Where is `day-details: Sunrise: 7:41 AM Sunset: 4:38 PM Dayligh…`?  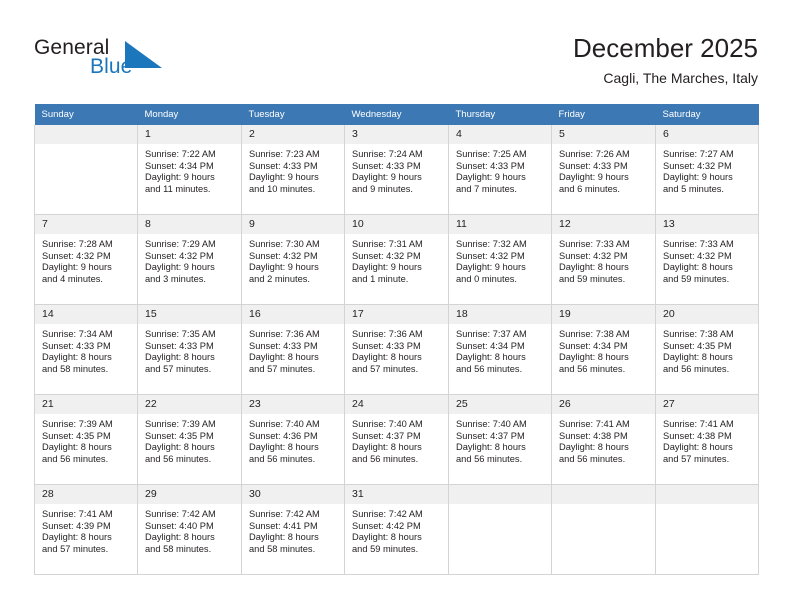
day-details: Sunrise: 7:41 AM Sunset: 4:38 PM Dayligh… is located at coordinates (603, 439).